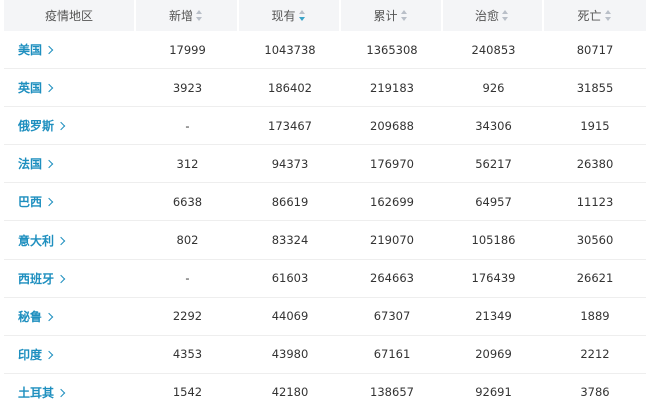 Image resolution: width=650 pixels, height=411 pixels. Describe the element at coordinates (187, 355) in the screenshot. I see `new-cases-cell: 4353` at that location.